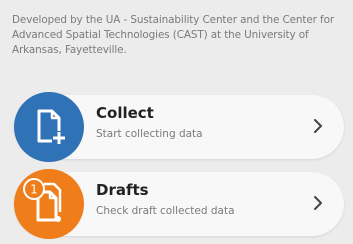 This screenshot has height=244, width=353. I want to click on collect-icon-circle, so click(49, 127).